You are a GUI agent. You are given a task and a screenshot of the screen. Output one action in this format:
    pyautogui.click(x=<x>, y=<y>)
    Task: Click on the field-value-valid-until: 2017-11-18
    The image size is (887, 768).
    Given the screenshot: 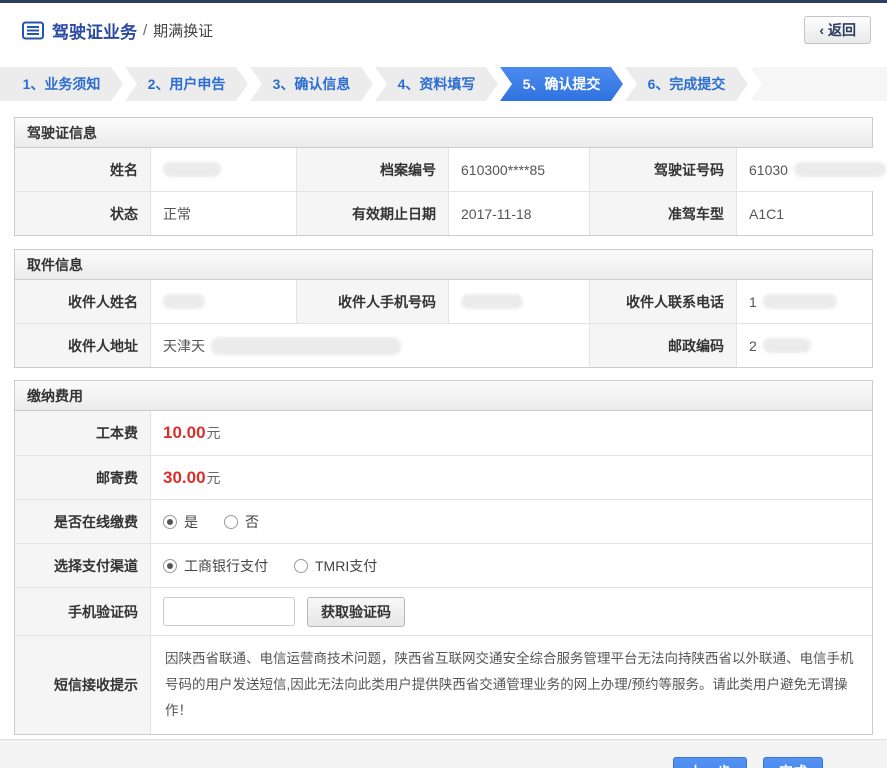 What is the action you would take?
    pyautogui.click(x=519, y=213)
    